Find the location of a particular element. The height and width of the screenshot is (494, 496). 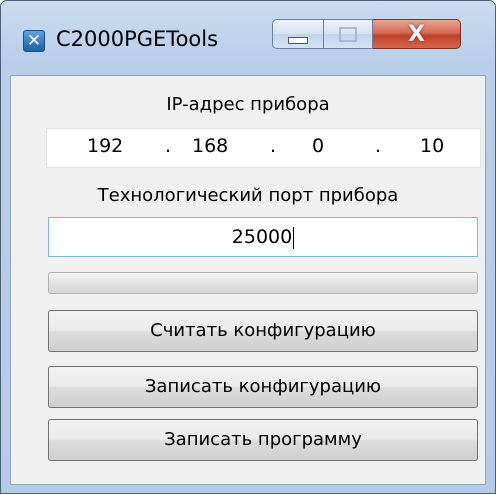

text-caret is located at coordinates (294, 237).